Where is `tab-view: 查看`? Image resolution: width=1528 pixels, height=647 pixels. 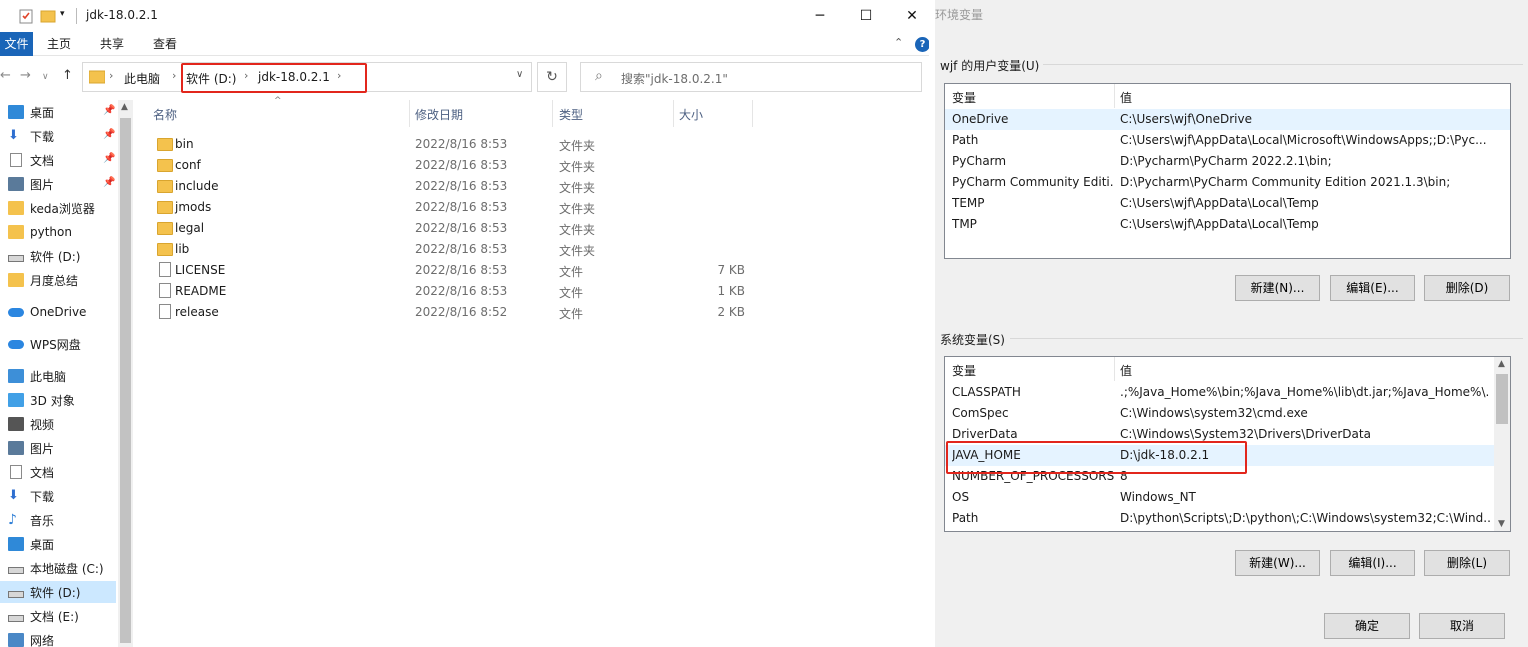 tab-view: 查看 is located at coordinates (165, 44).